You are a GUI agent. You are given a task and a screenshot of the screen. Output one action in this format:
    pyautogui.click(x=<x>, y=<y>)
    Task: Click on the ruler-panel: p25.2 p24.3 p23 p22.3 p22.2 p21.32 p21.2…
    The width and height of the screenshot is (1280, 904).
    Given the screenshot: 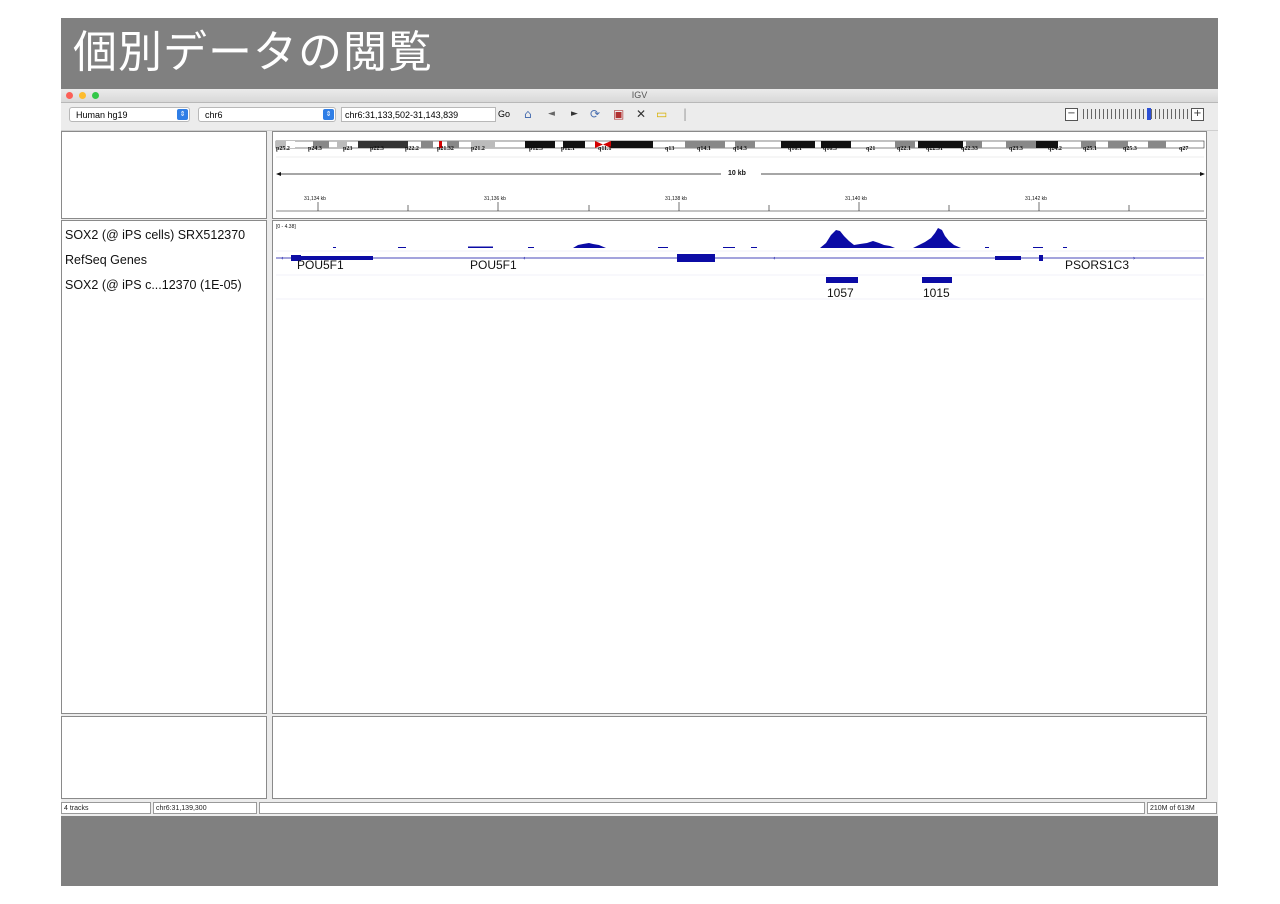 What is the action you would take?
    pyautogui.click(x=739, y=175)
    